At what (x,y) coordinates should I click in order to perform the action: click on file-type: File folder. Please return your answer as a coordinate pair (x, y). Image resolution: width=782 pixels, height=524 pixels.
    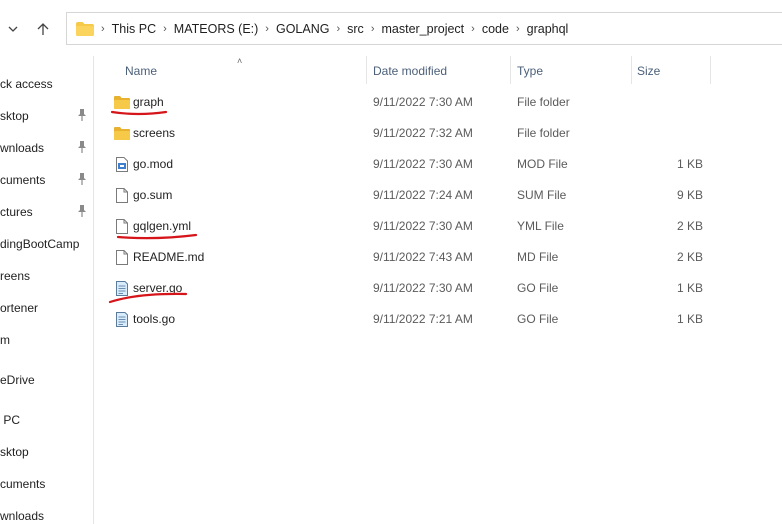
    Looking at the image, I should click on (543, 133).